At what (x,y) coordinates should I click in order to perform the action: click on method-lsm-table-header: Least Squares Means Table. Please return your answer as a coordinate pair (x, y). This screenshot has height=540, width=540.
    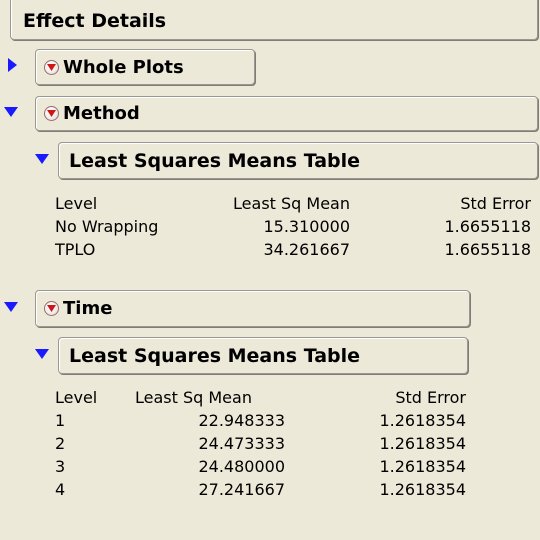
    Looking at the image, I should click on (298, 160).